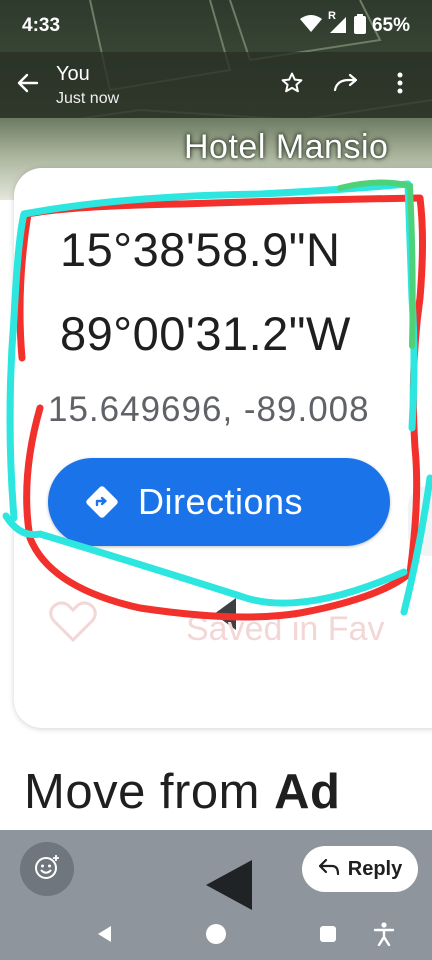 Image resolution: width=432 pixels, height=960 pixels. Describe the element at coordinates (310, 26) in the screenshot. I see `wifi-icon` at that location.